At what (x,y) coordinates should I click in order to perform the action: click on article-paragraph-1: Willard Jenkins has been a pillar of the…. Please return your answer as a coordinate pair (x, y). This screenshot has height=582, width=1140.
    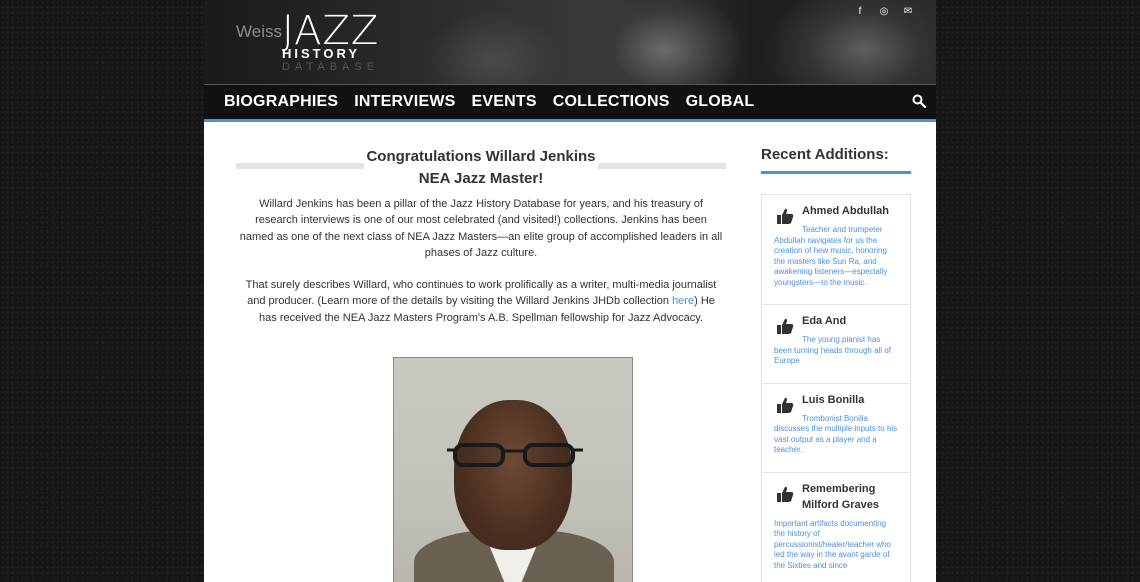
    Looking at the image, I should click on (481, 228).